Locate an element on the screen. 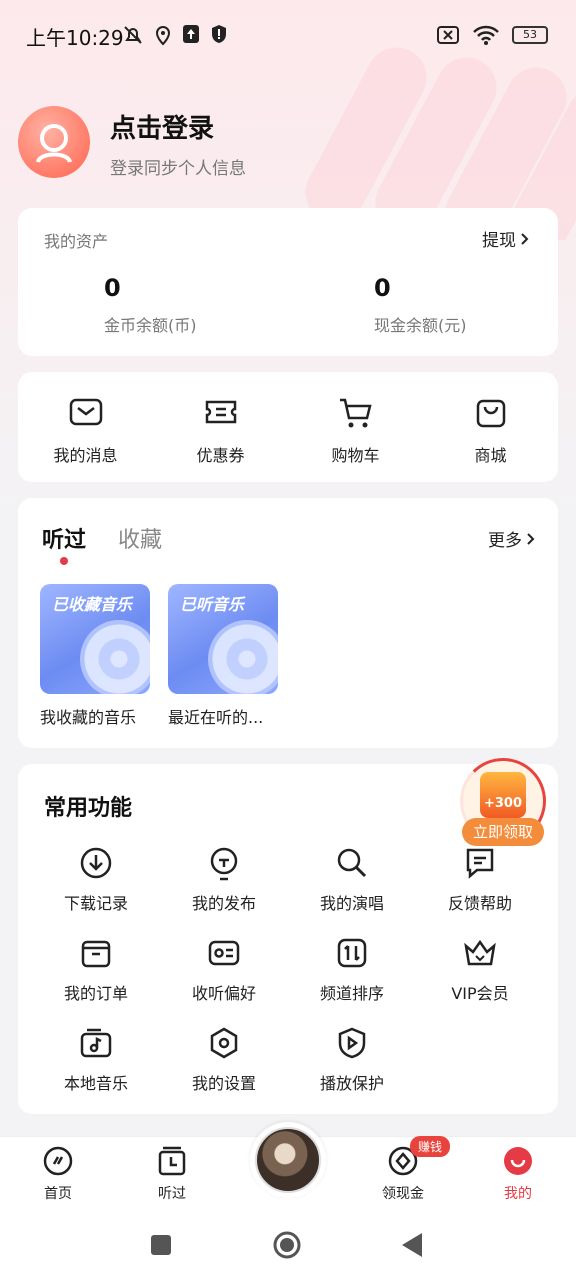  function-my-orders: 我的订单 is located at coordinates (96, 970).